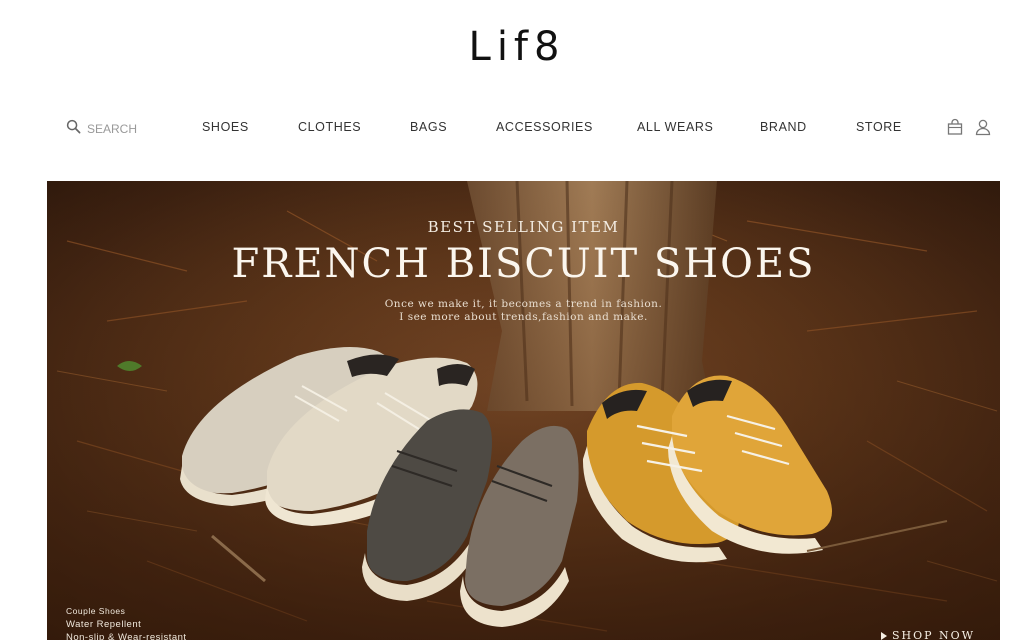 The image size is (1034, 640). I want to click on search-input, so click(132, 129).